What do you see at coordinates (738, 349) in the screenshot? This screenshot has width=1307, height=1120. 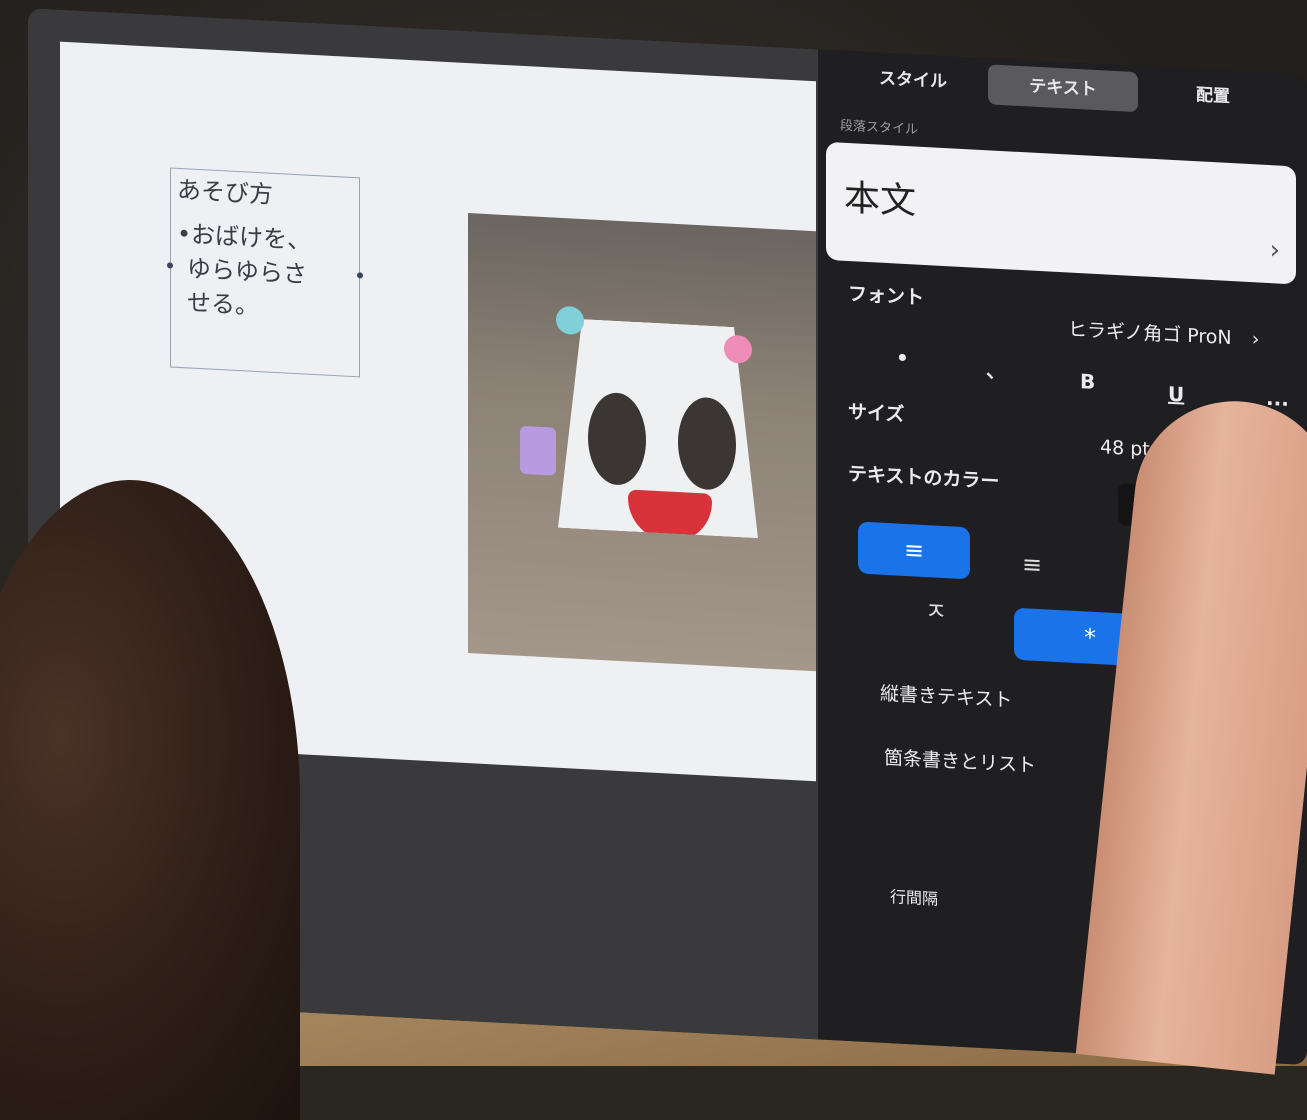 I see `pom-pom-pink` at bounding box center [738, 349].